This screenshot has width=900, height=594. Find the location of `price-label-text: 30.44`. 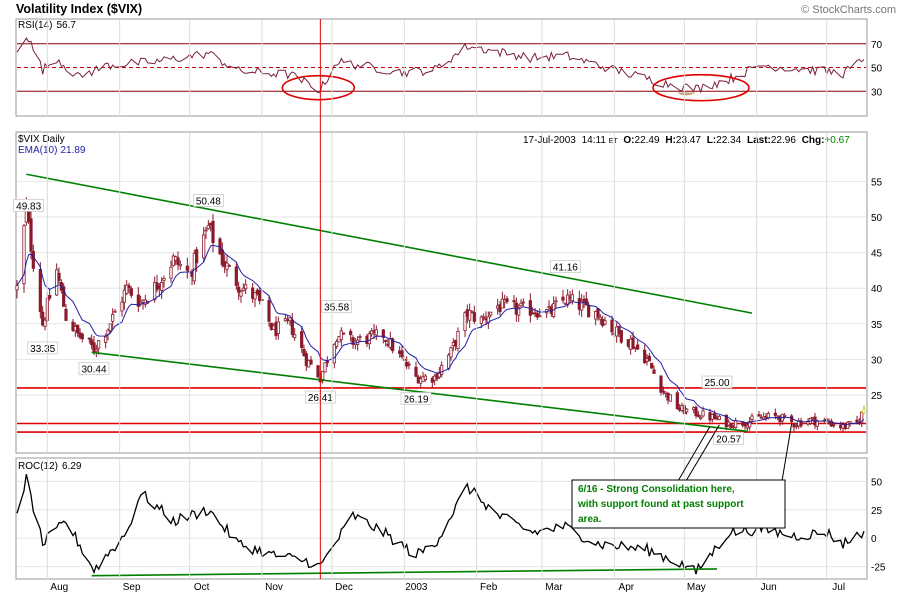

price-label-text: 30.44 is located at coordinates (93, 370).